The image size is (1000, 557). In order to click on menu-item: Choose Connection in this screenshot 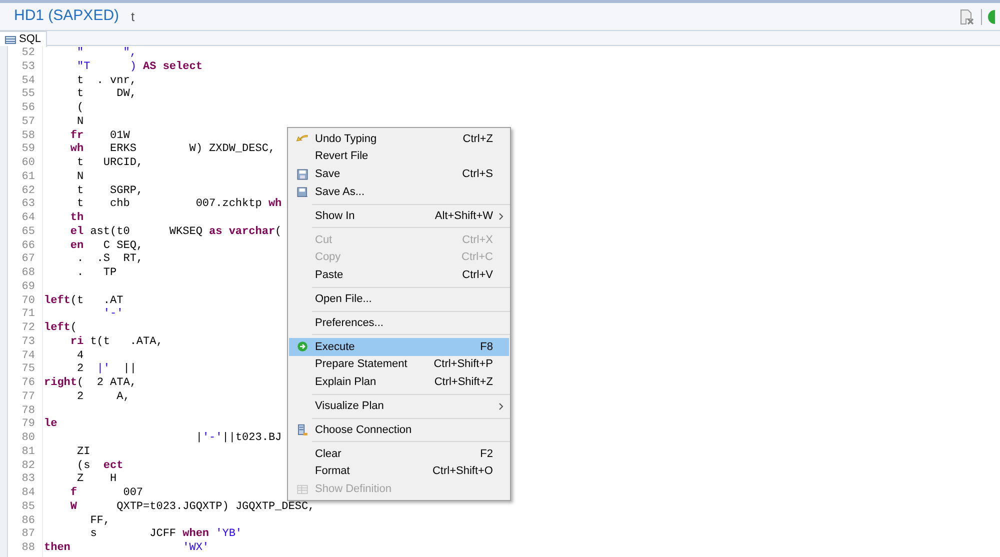, I will do `click(399, 430)`.